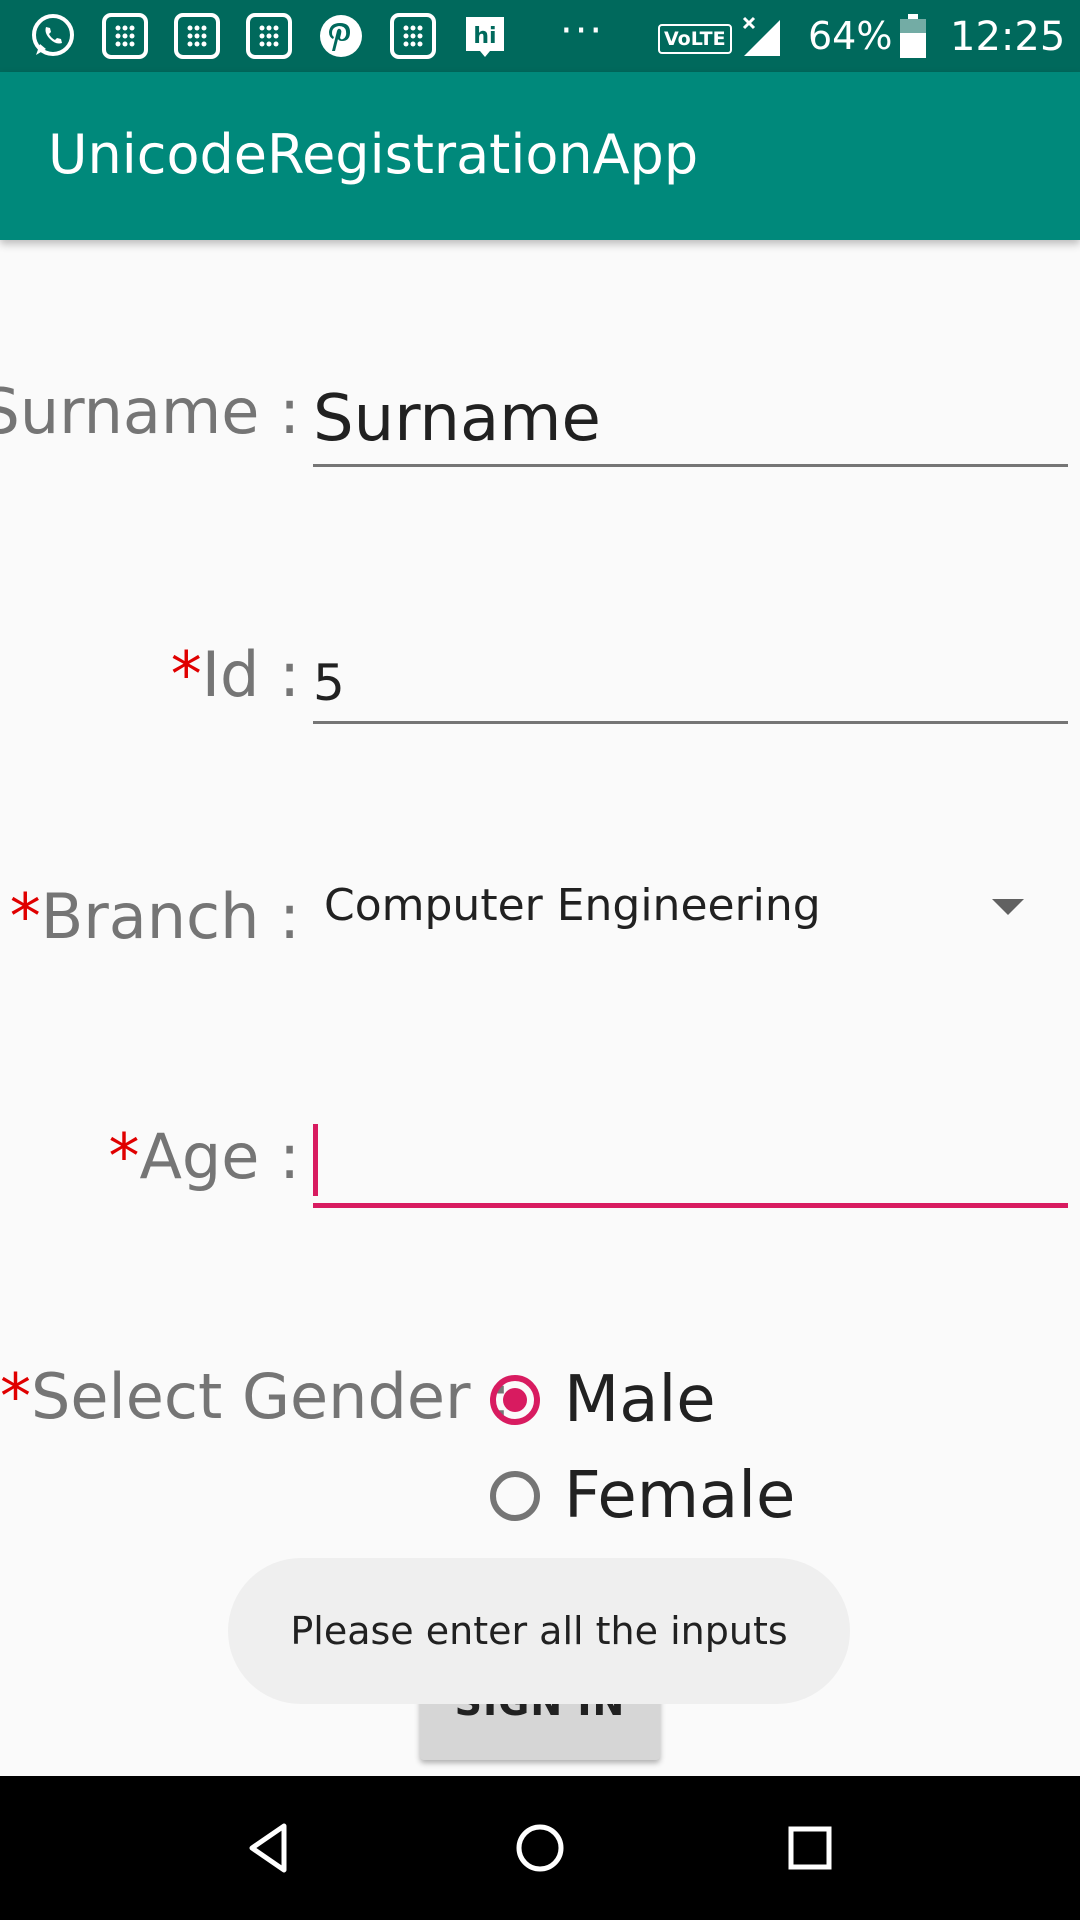 Image resolution: width=1080 pixels, height=1920 pixels. What do you see at coordinates (640, 1400) in the screenshot?
I see `radio-label-male: Male` at bounding box center [640, 1400].